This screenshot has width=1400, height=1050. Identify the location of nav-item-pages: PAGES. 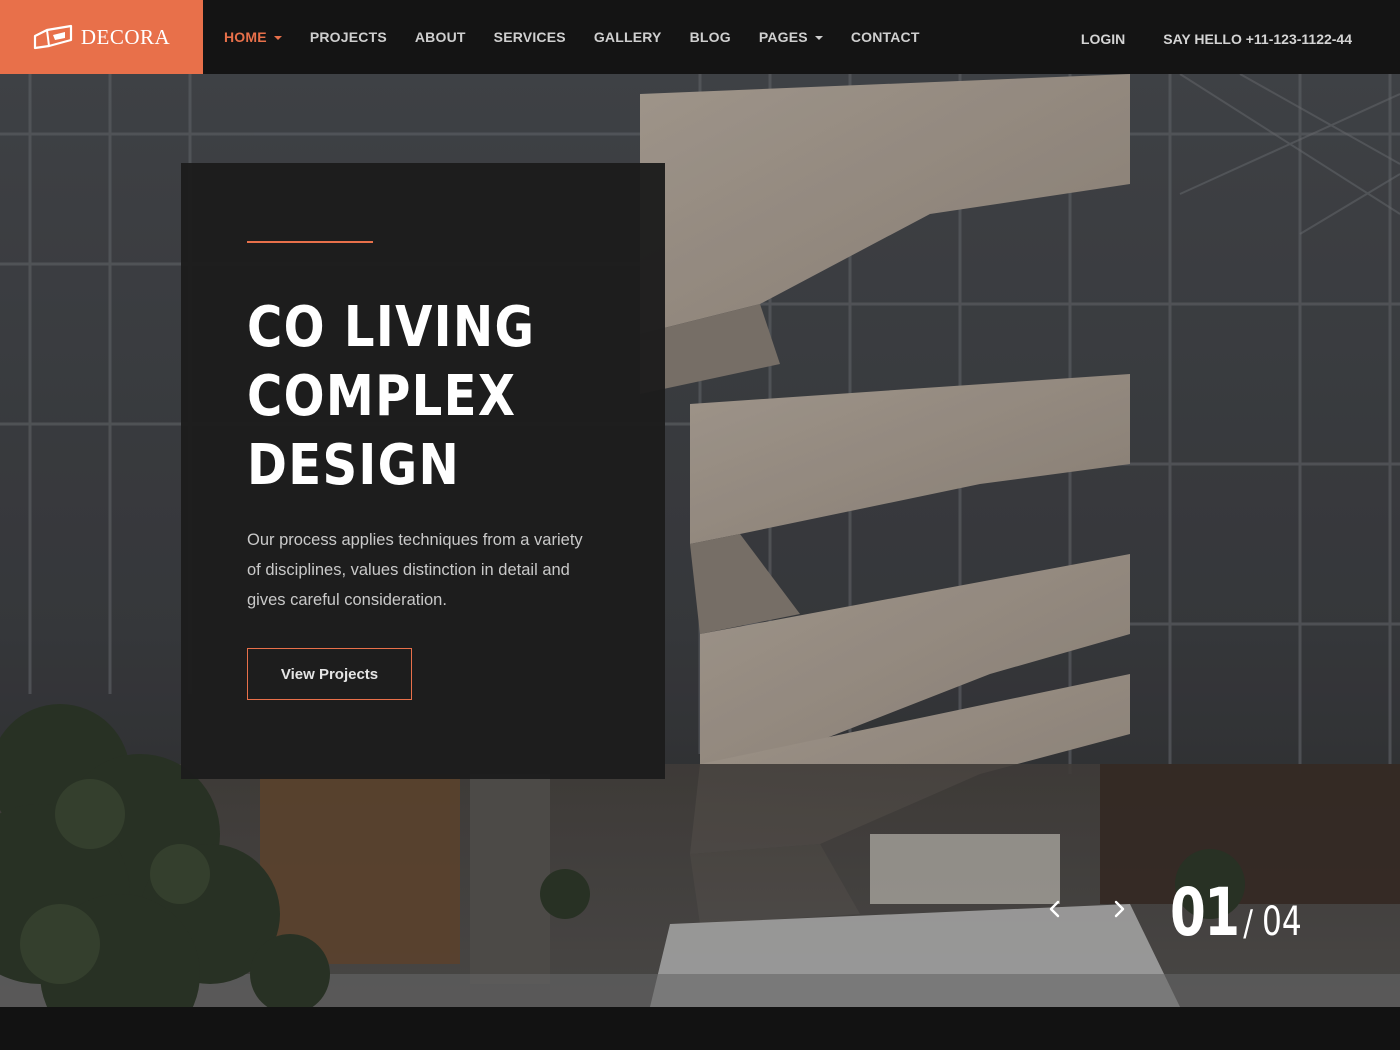
(791, 37).